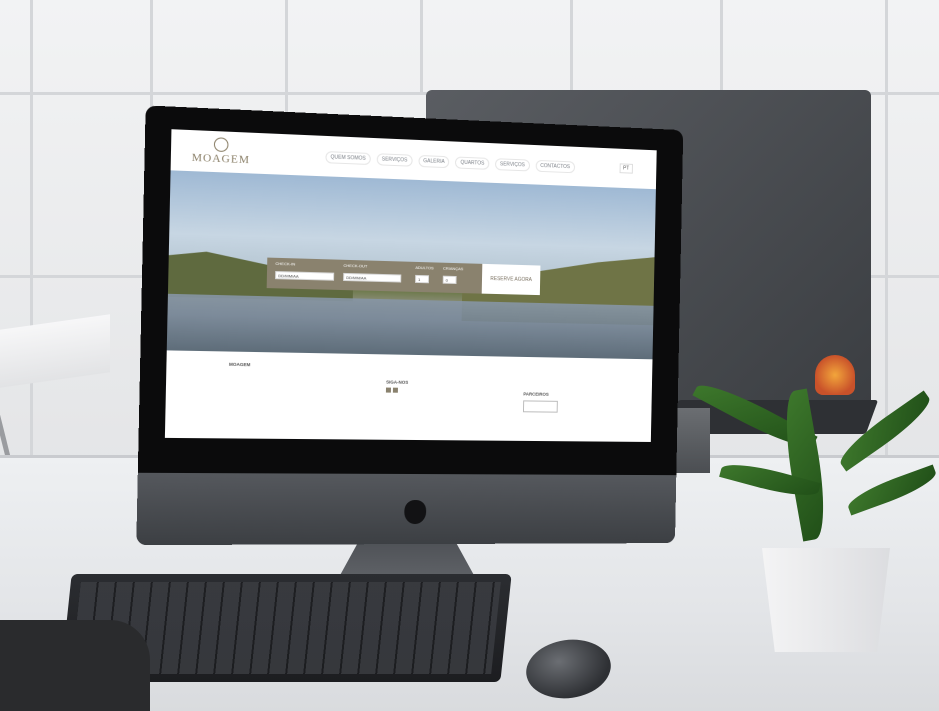  I want to click on language-switch: PT, so click(626, 168).